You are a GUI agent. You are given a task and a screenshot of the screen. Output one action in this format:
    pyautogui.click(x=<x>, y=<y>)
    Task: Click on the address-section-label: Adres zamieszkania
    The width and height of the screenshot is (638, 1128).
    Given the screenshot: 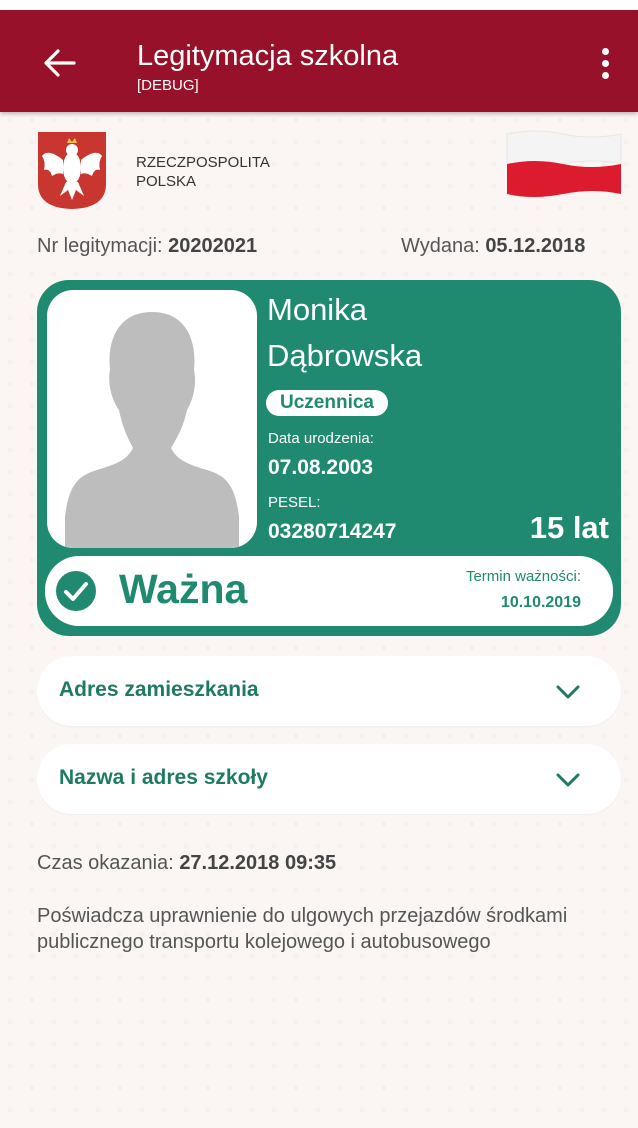 What is the action you would take?
    pyautogui.click(x=159, y=689)
    